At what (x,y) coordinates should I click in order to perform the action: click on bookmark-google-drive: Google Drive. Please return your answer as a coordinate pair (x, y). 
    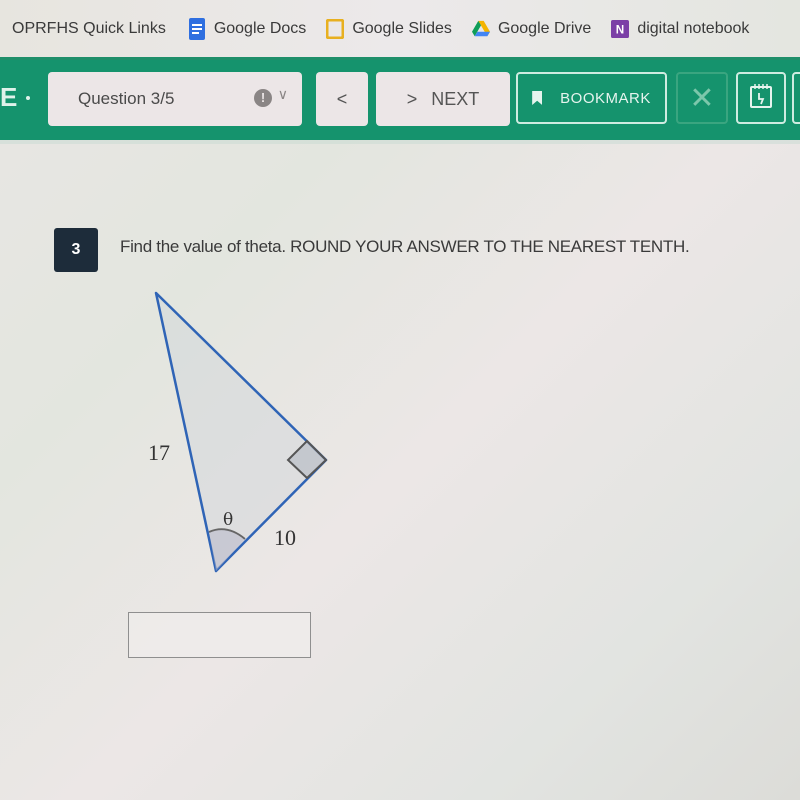
    Looking at the image, I should click on (531, 29).